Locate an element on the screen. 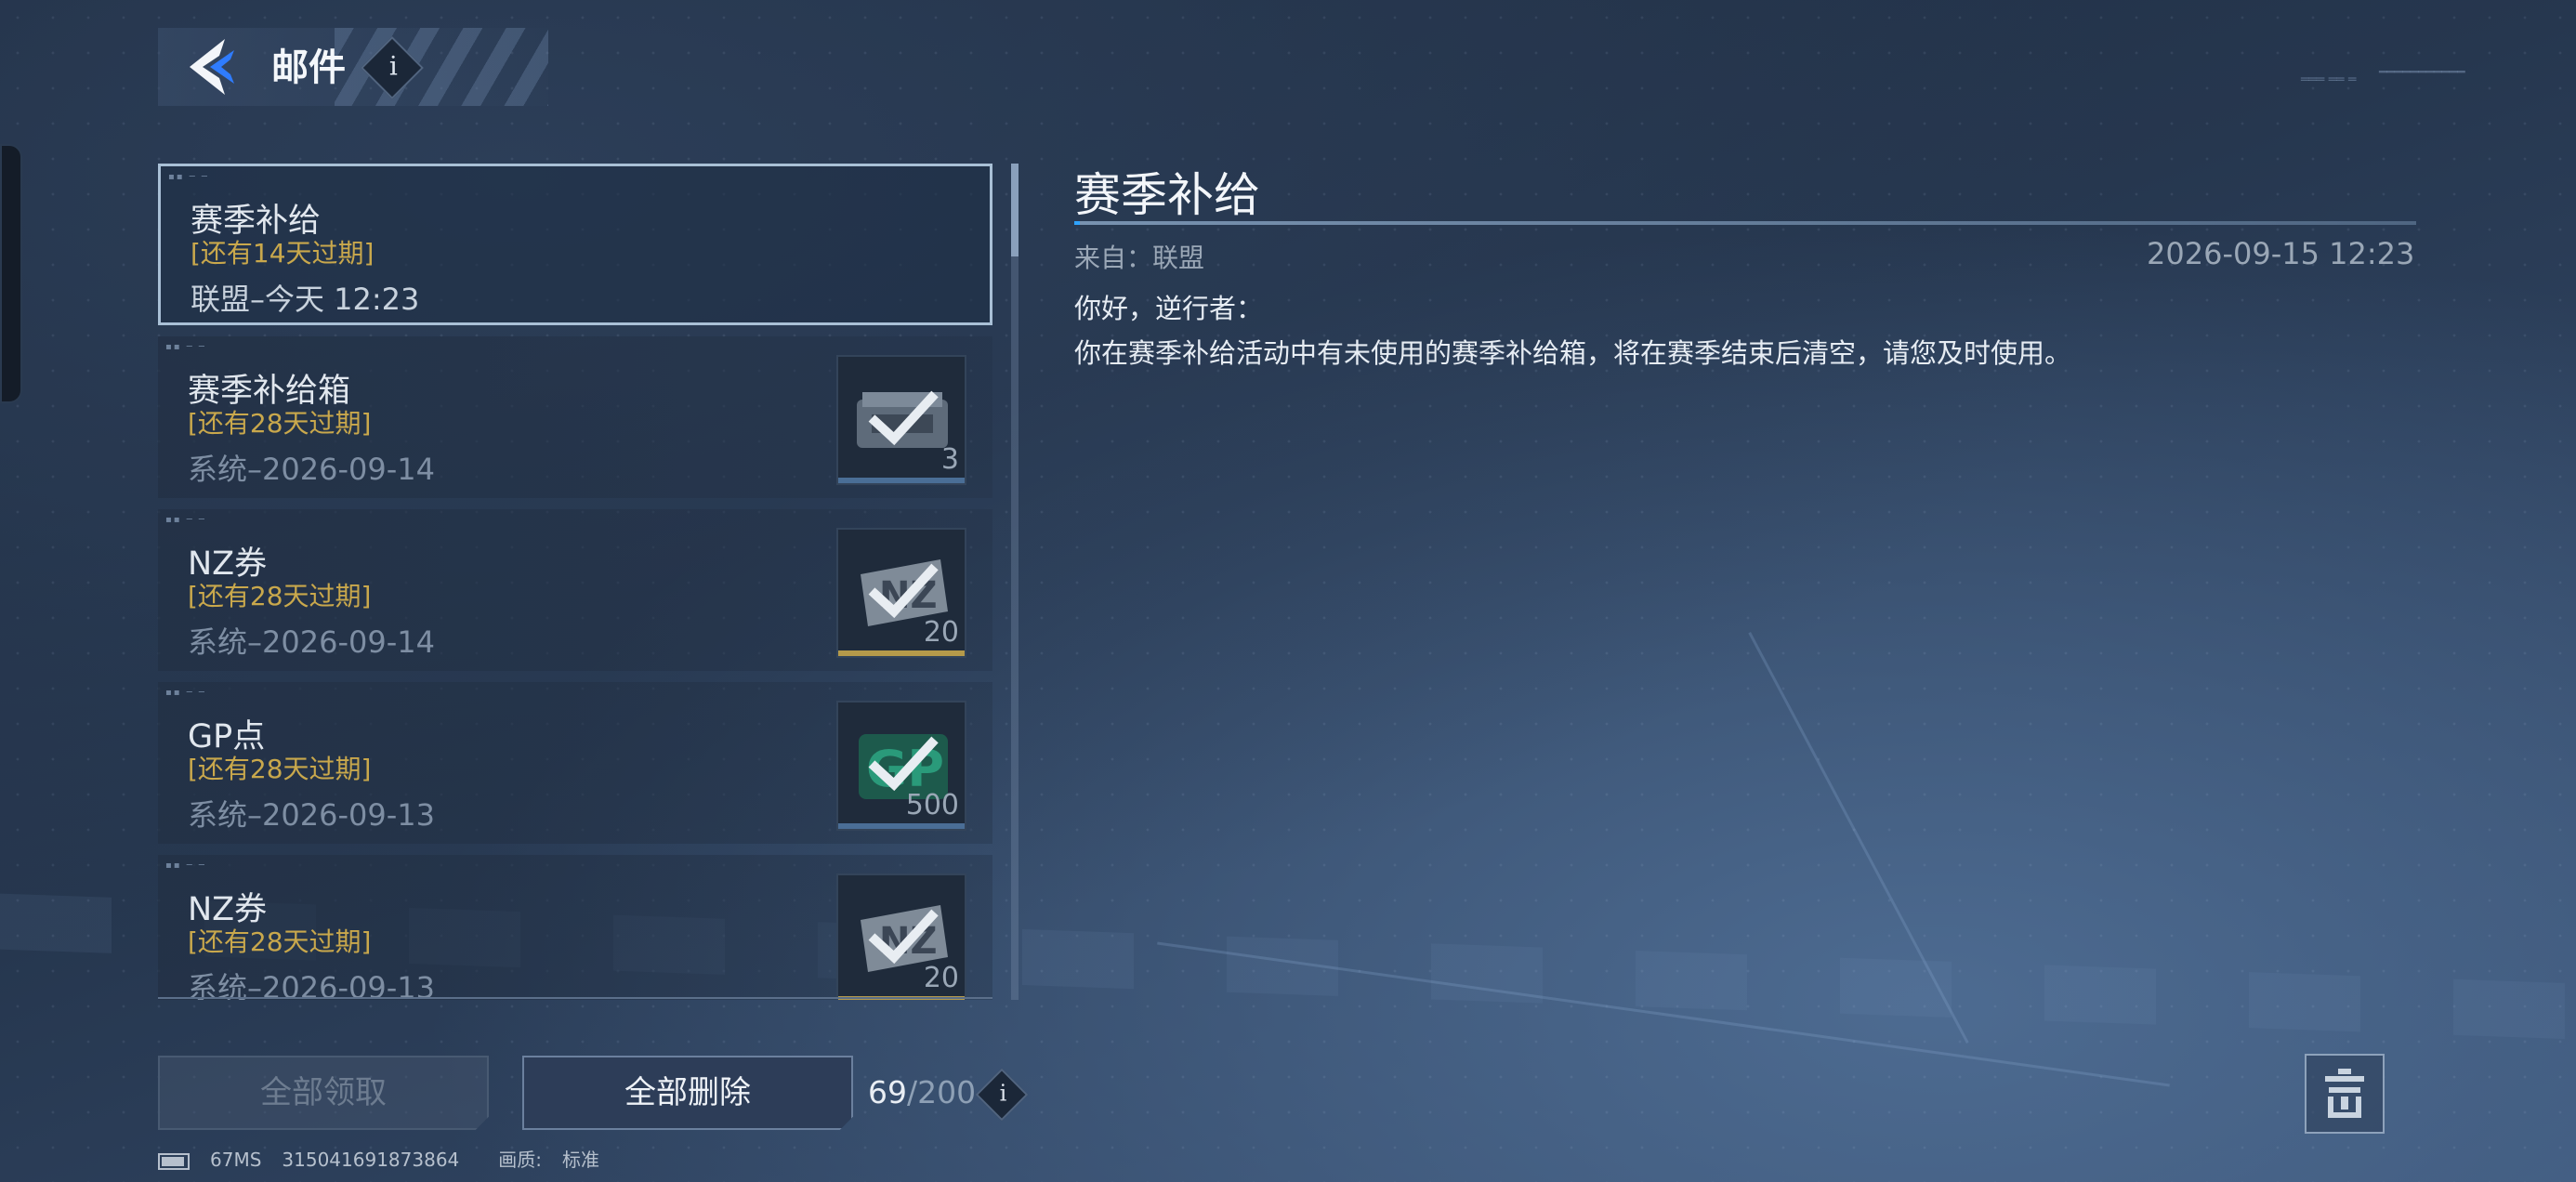 This screenshot has height=1182, width=2576. mail-detail-title: 赛季补给 is located at coordinates (1167, 195).